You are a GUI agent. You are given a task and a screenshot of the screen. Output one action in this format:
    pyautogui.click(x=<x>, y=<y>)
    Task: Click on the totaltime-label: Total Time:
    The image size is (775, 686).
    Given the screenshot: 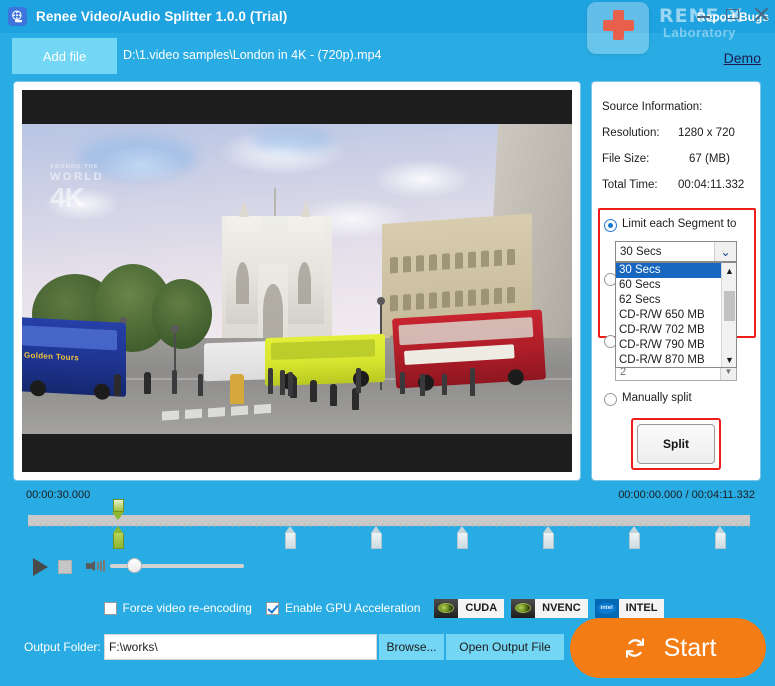 What is the action you would take?
    pyautogui.click(x=630, y=185)
    